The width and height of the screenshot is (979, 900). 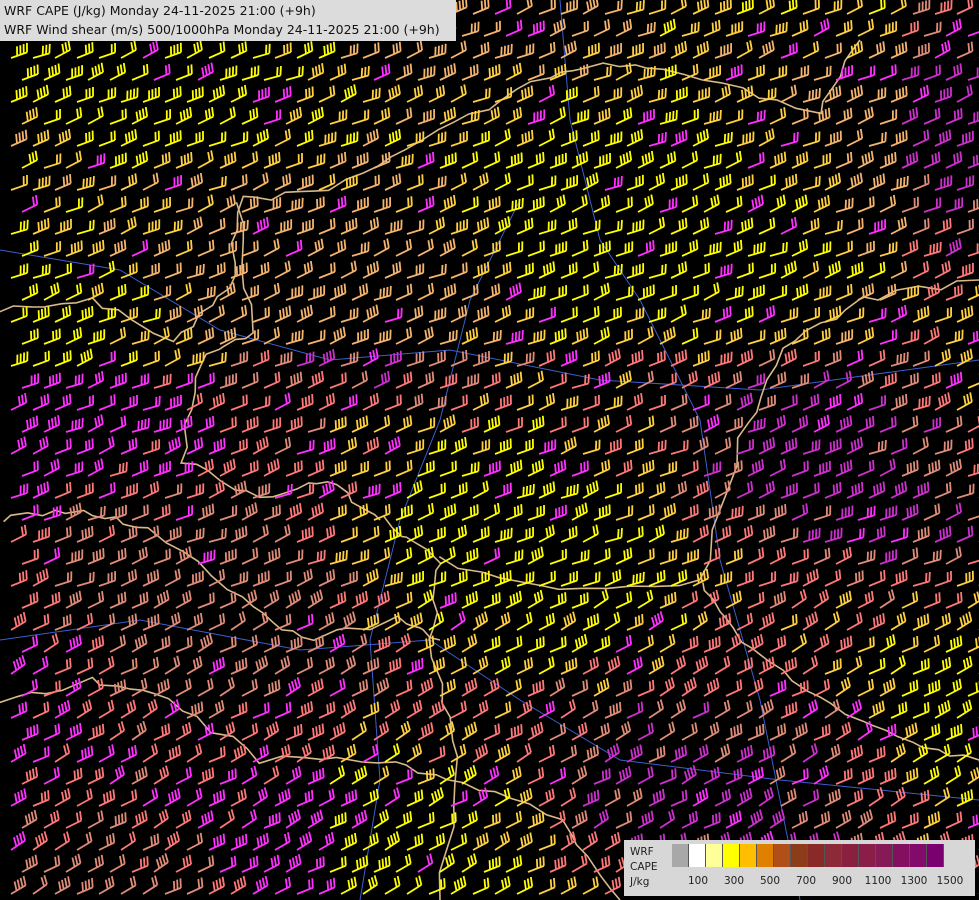 I want to click on legend-tick-label: 1500, so click(x=950, y=881).